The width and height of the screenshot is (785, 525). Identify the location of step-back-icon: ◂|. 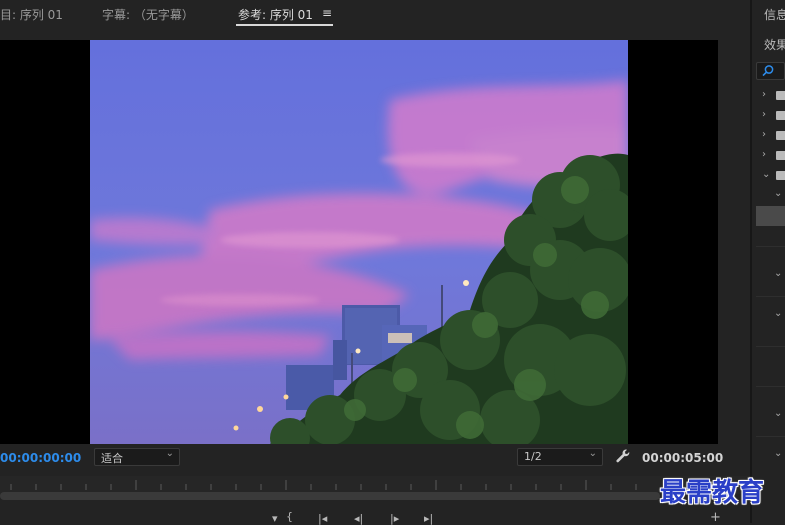
(358, 518).